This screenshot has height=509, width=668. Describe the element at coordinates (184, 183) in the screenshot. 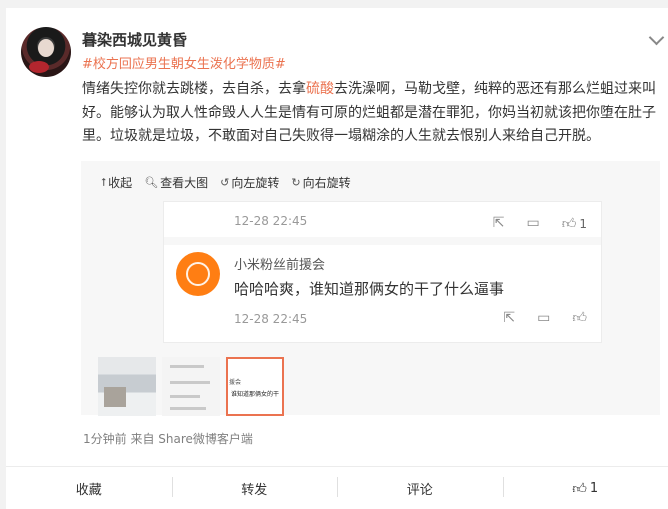

I see `view-large-label: 查看大图` at that location.